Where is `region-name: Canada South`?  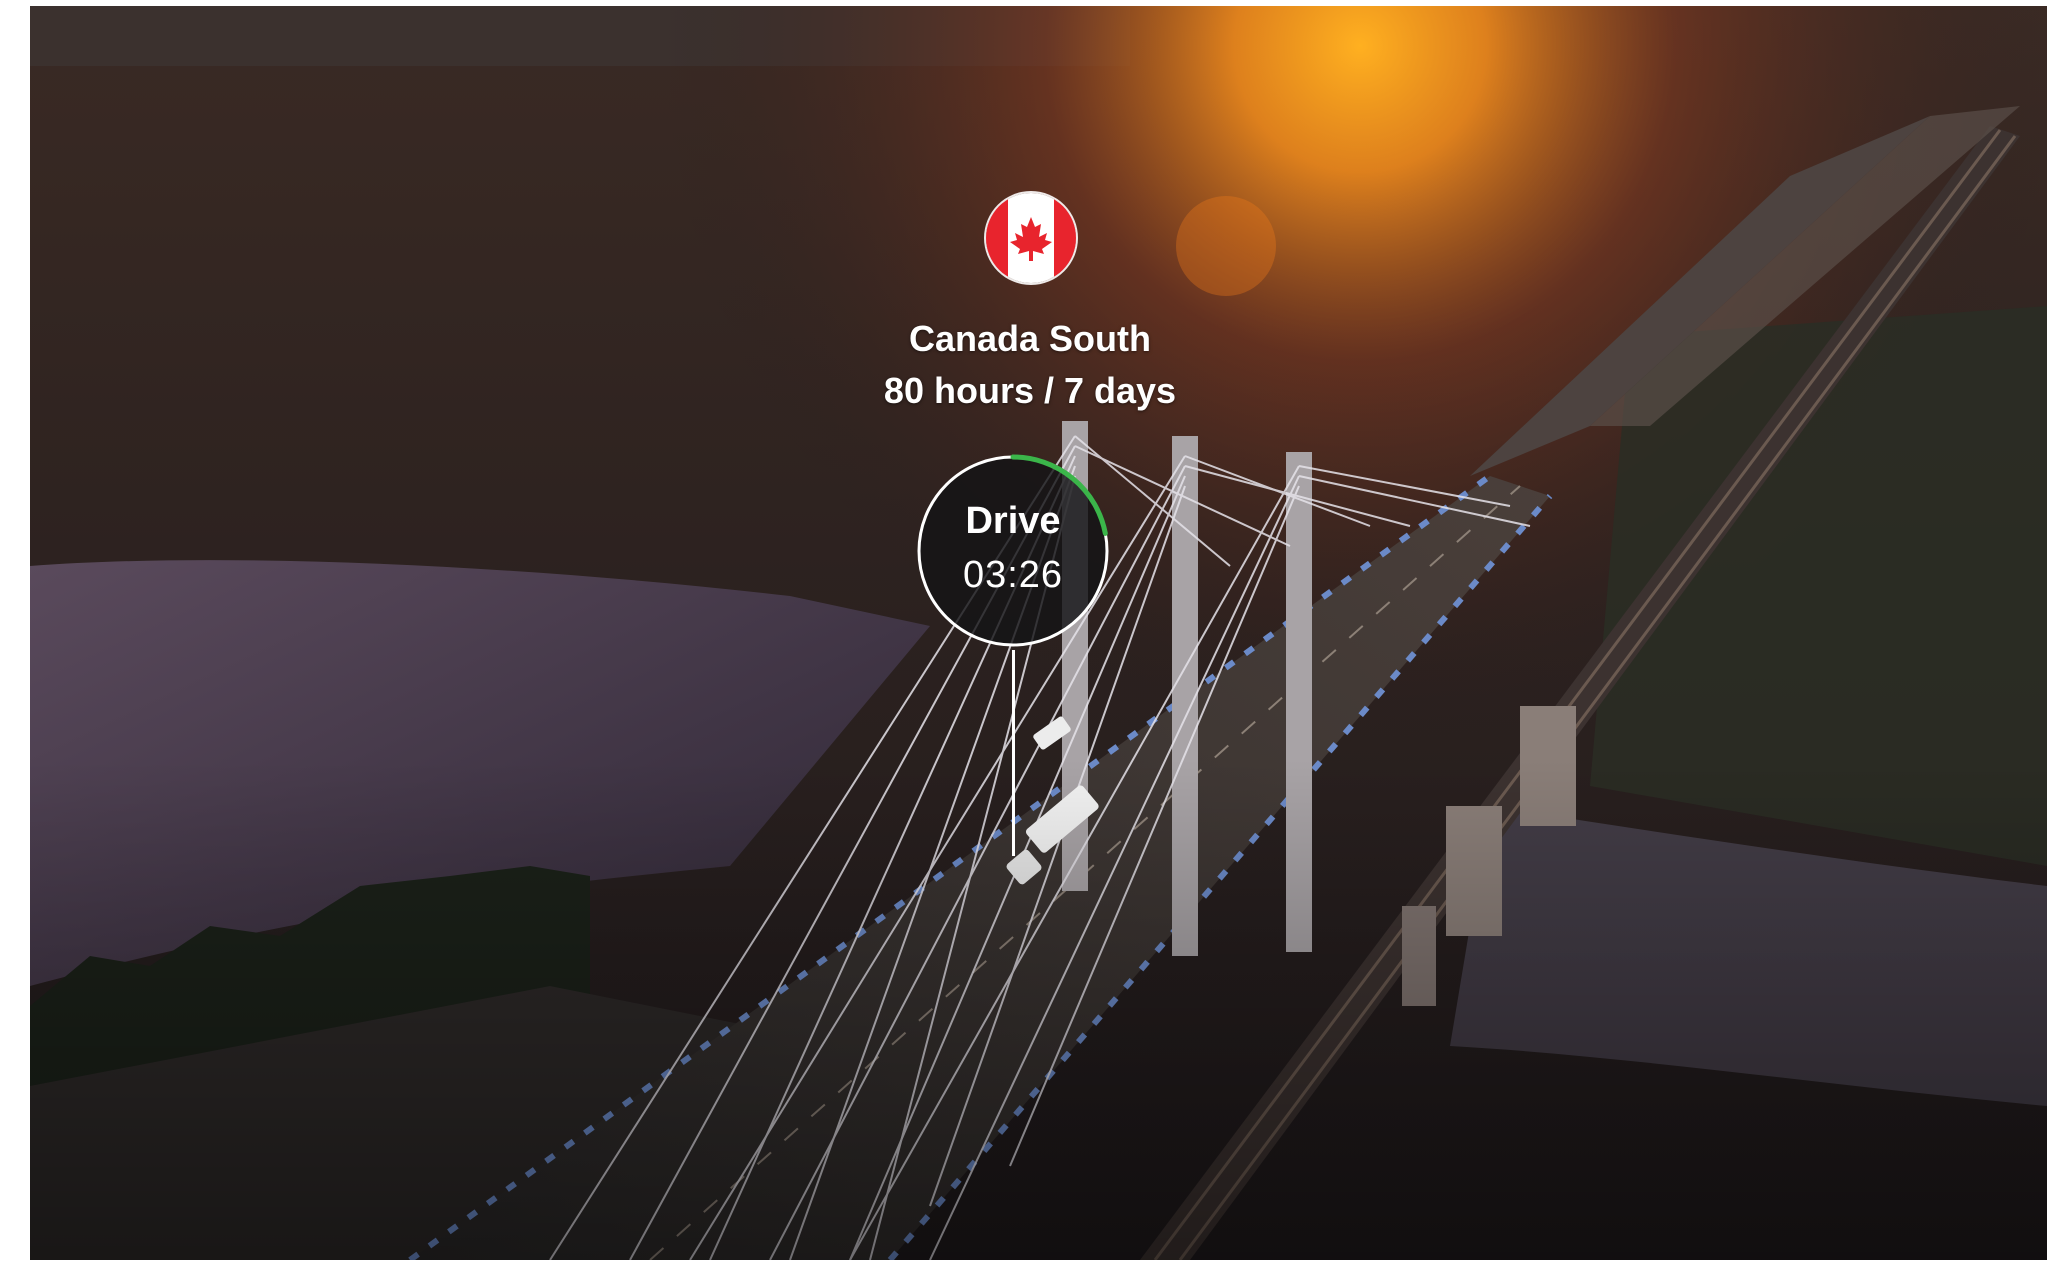
region-name: Canada South is located at coordinates (1029, 338).